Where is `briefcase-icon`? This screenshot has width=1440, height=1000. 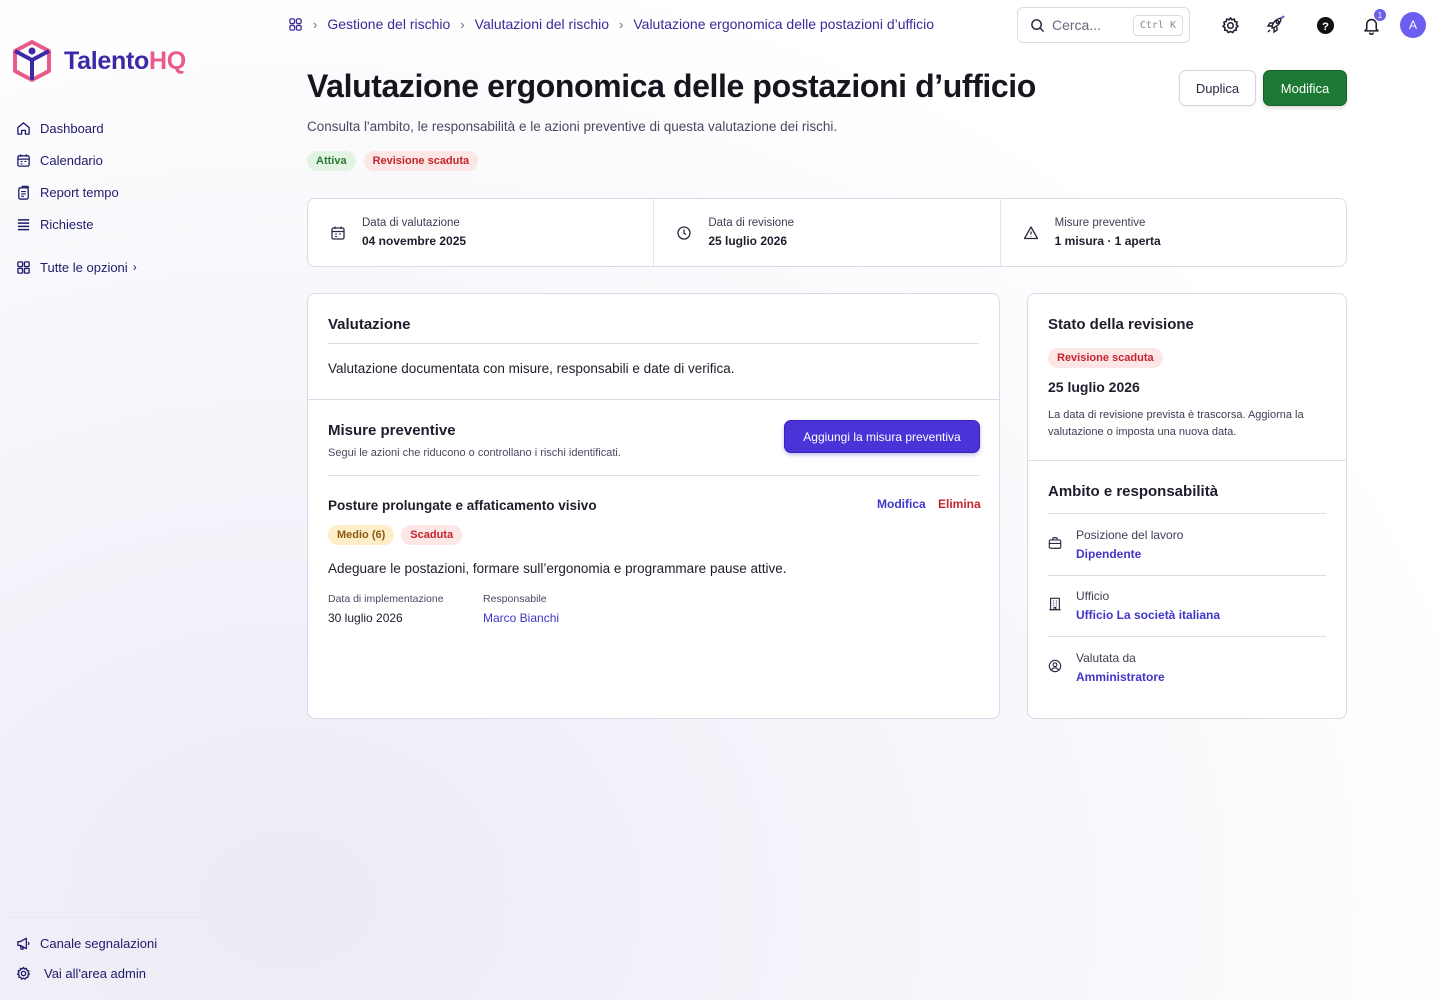 briefcase-icon is located at coordinates (1055, 543).